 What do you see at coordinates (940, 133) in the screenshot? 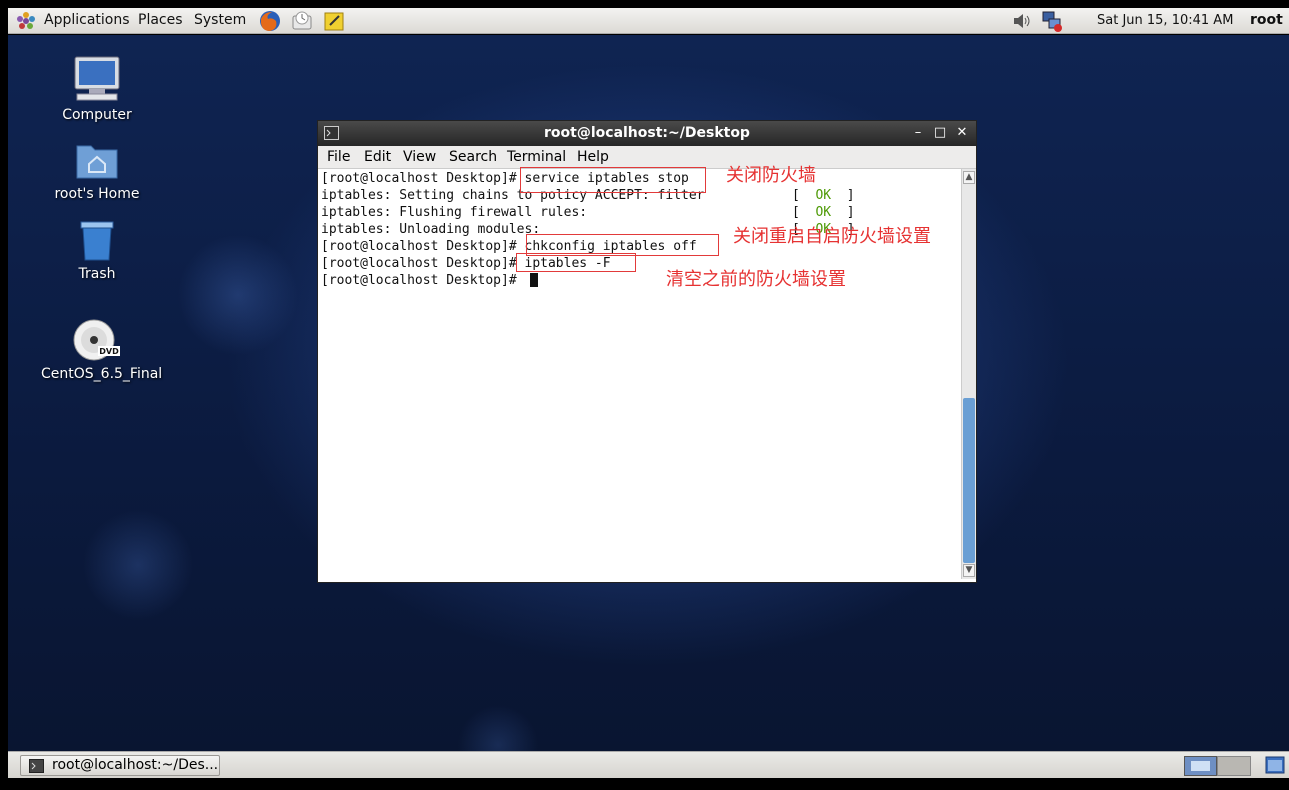
I see `maximize-button: □` at bounding box center [940, 133].